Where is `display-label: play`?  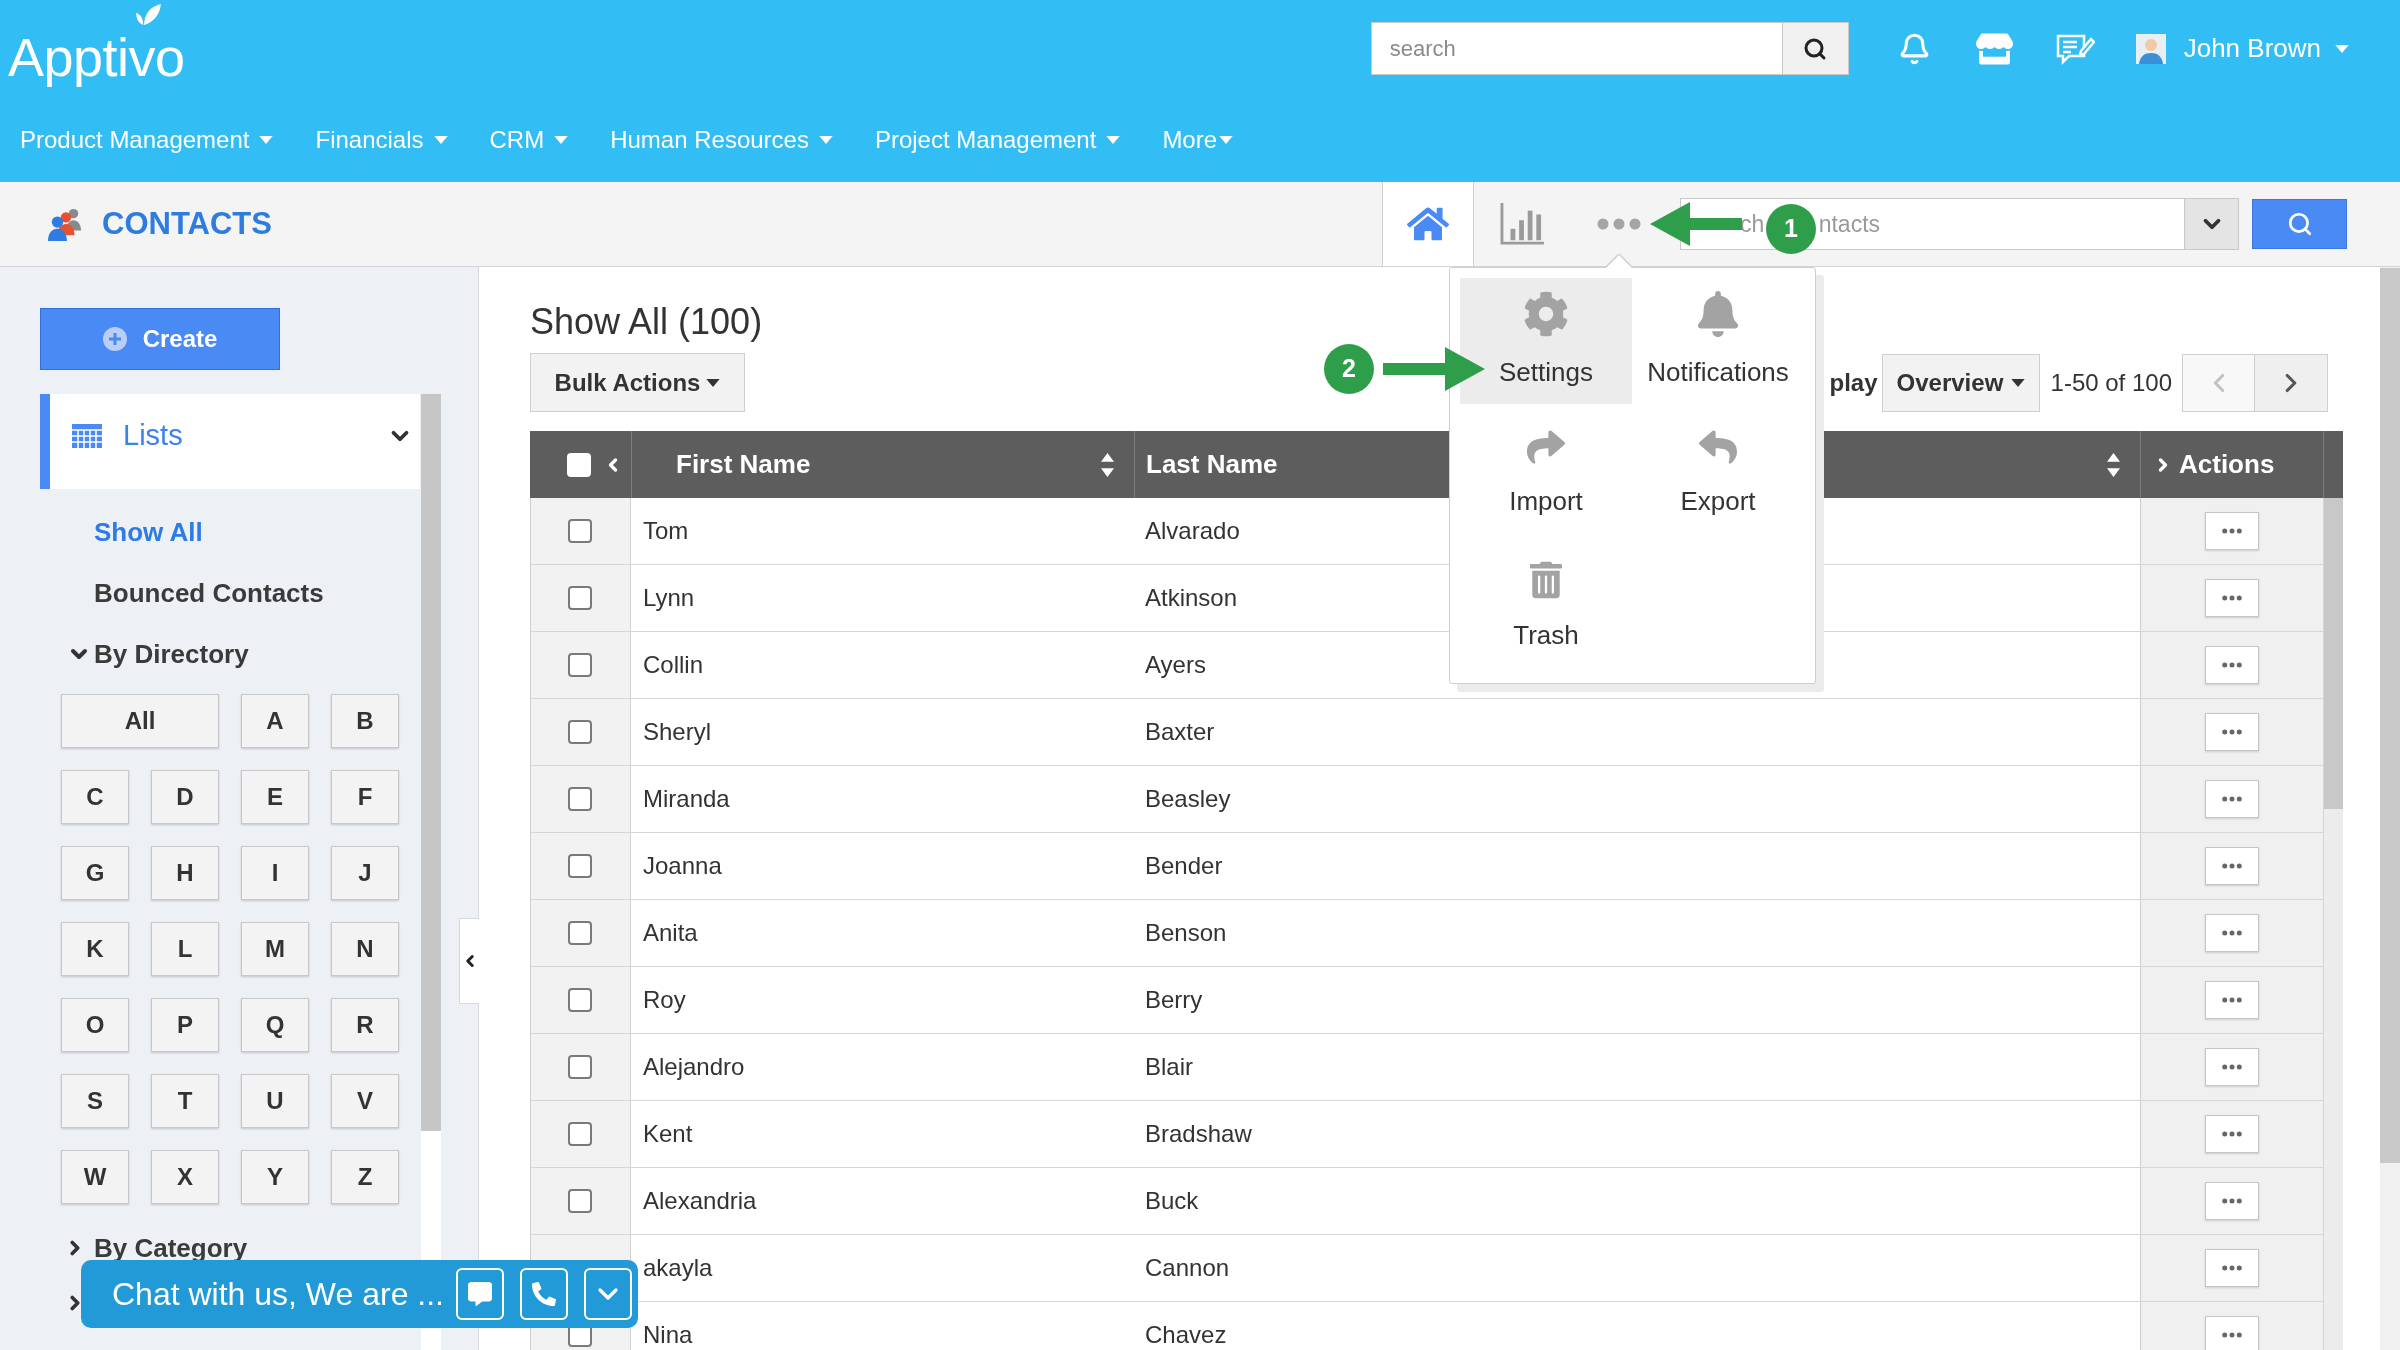 display-label: play is located at coordinates (1853, 382).